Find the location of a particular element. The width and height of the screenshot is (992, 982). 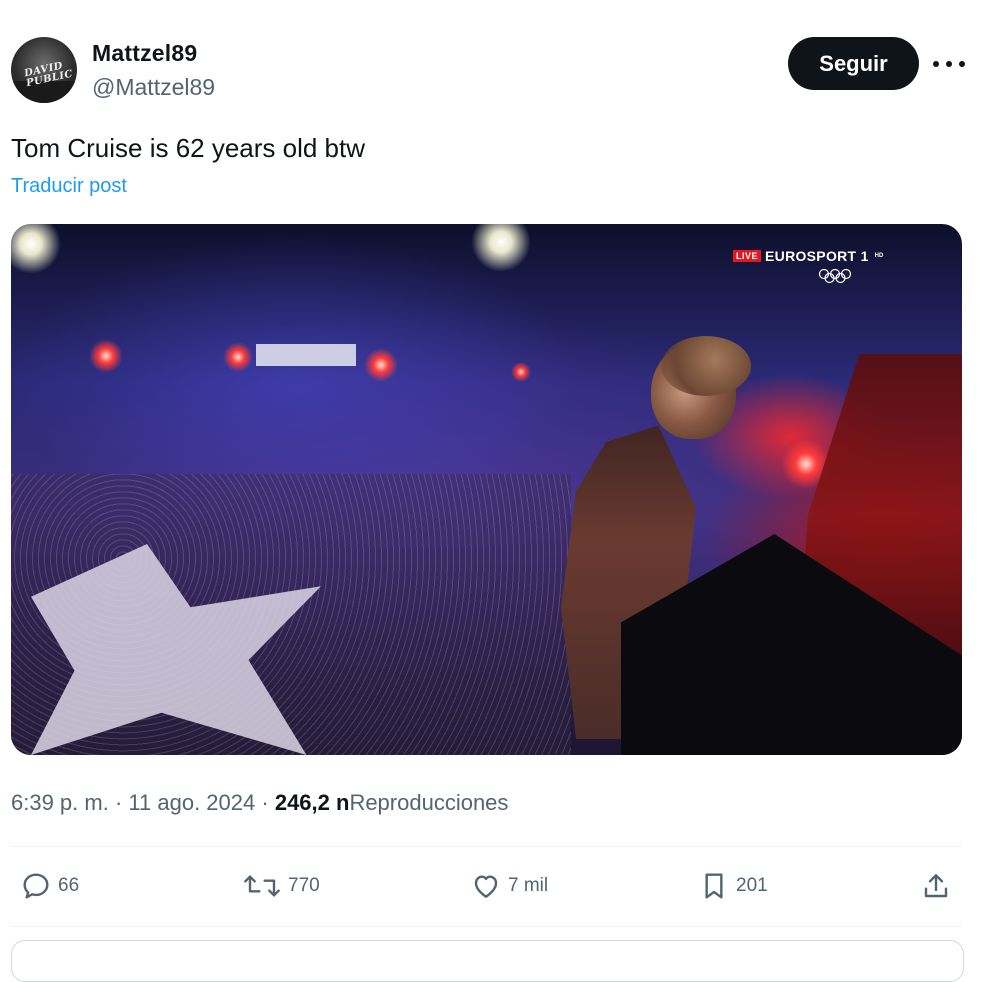

repost-count: 770 is located at coordinates (304, 885).